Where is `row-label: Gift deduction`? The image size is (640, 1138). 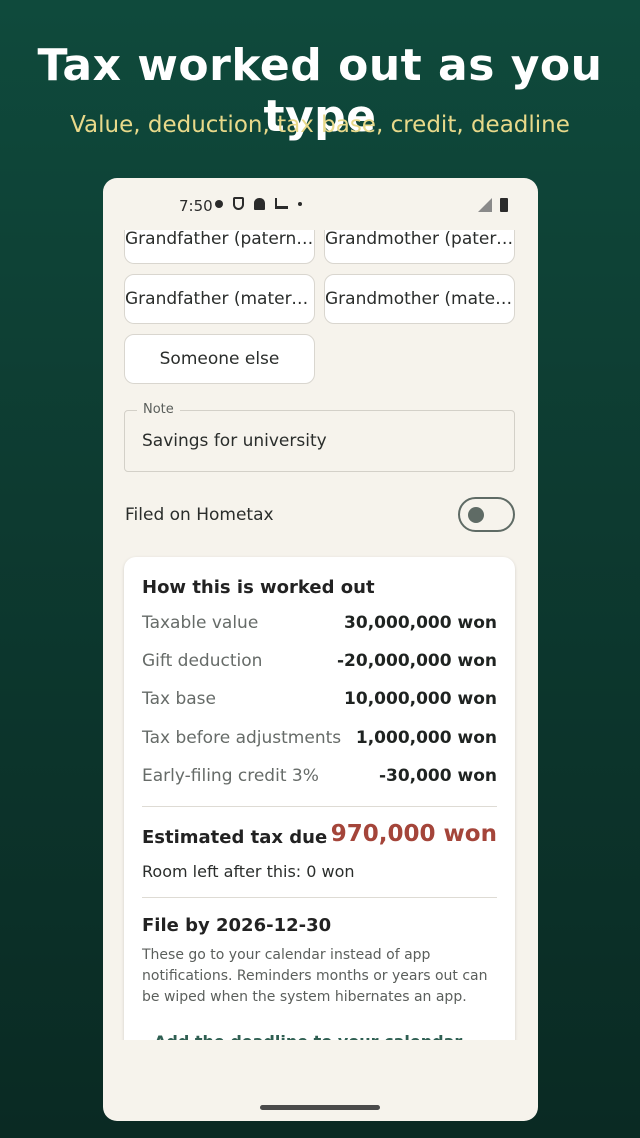
row-label: Gift deduction is located at coordinates (202, 661).